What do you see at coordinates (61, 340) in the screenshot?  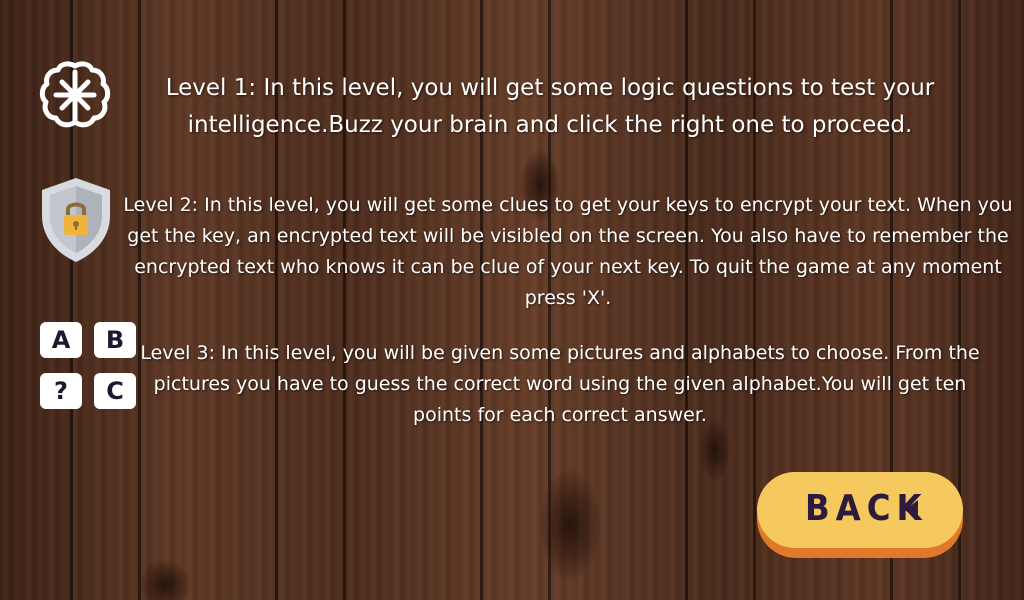 I see `tile-a: A` at bounding box center [61, 340].